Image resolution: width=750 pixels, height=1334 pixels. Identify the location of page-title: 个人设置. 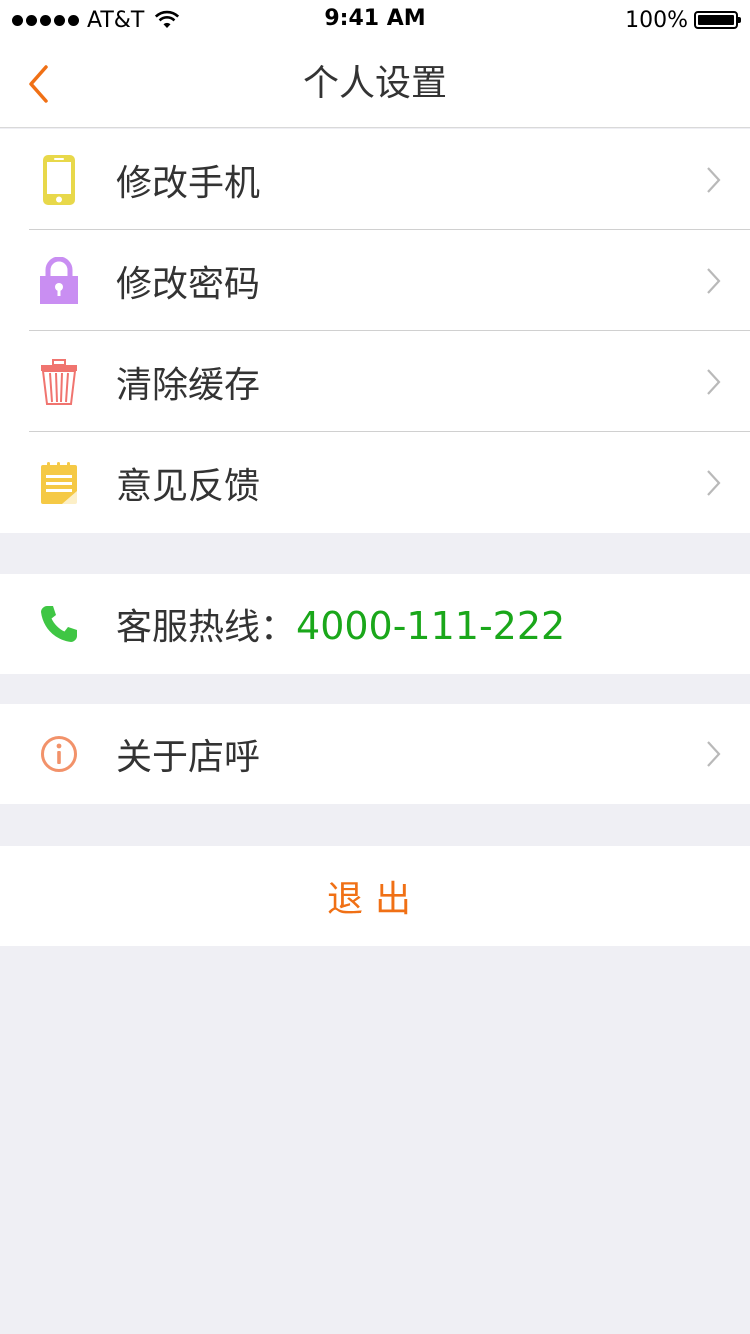
(374, 83).